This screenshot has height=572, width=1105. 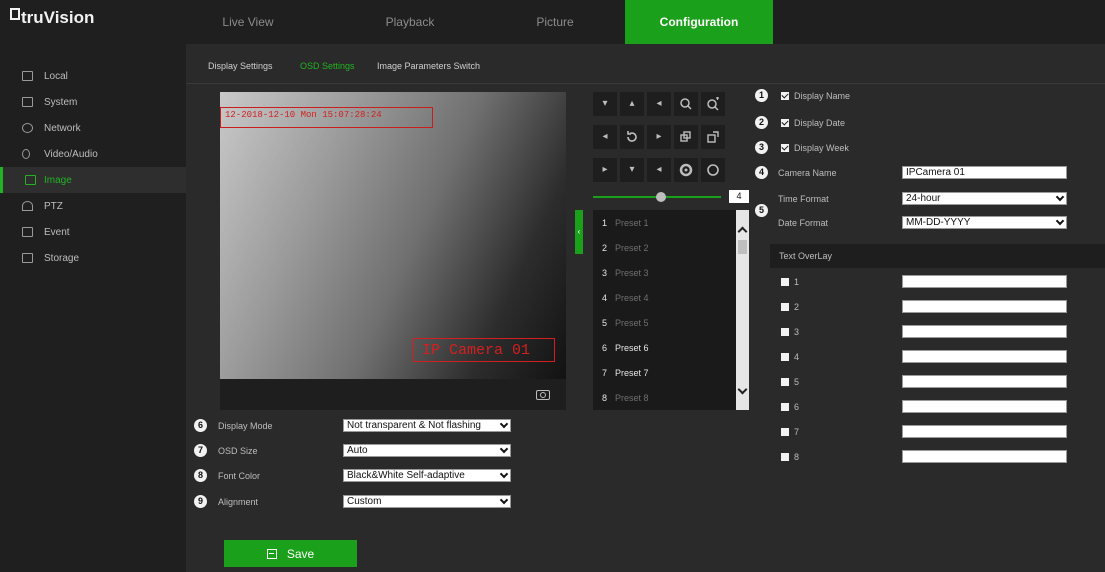 I want to click on preset-item: 8 Preset 8, so click(x=663, y=397).